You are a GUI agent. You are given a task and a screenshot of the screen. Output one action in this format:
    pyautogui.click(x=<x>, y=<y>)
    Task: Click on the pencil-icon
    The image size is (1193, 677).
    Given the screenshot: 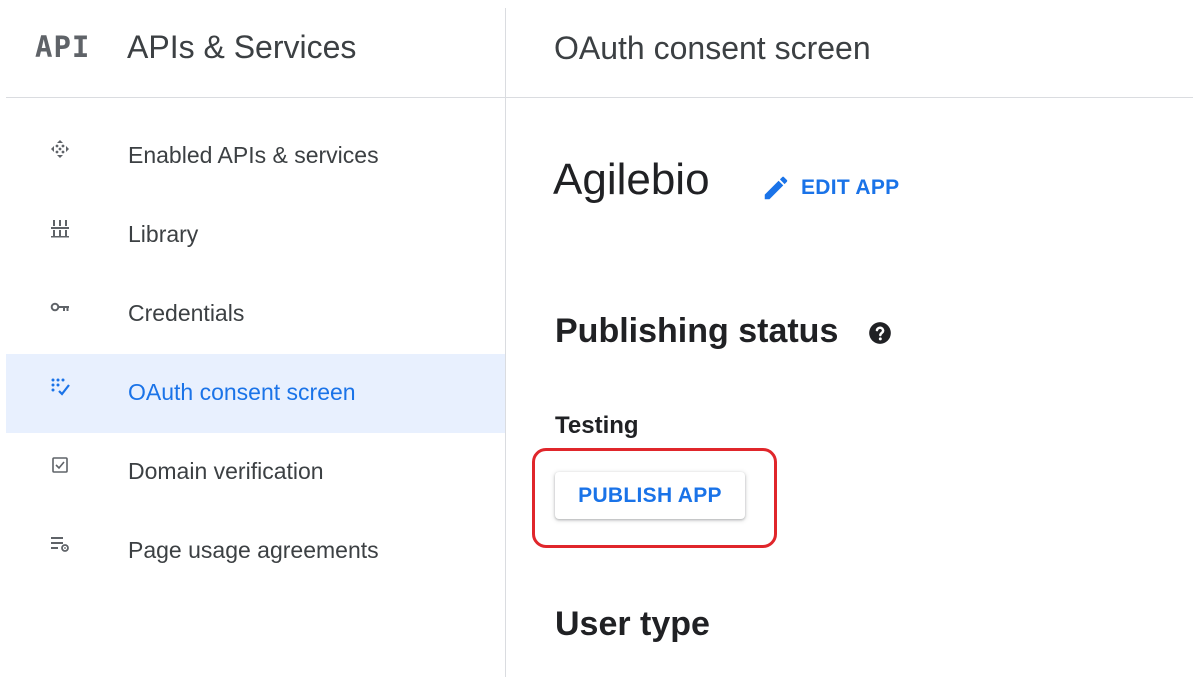 What is the action you would take?
    pyautogui.click(x=776, y=188)
    